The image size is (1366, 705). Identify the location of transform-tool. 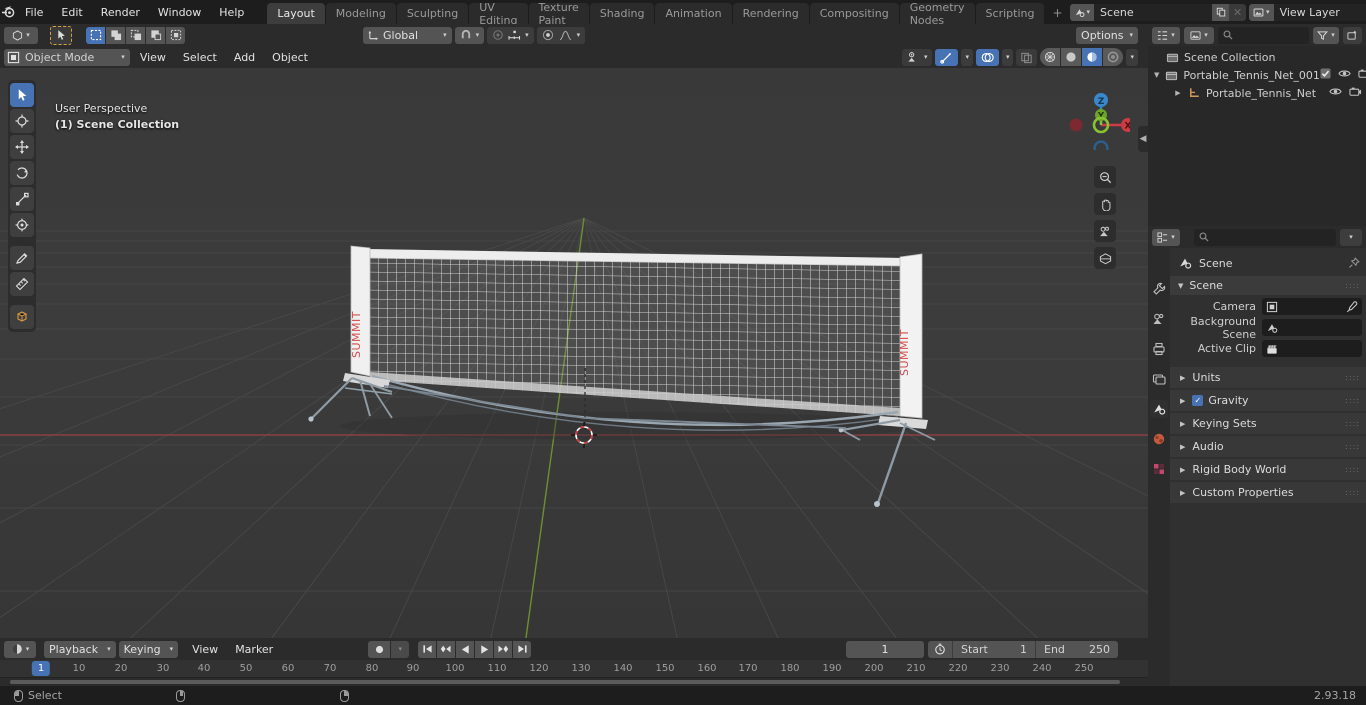
(22, 225).